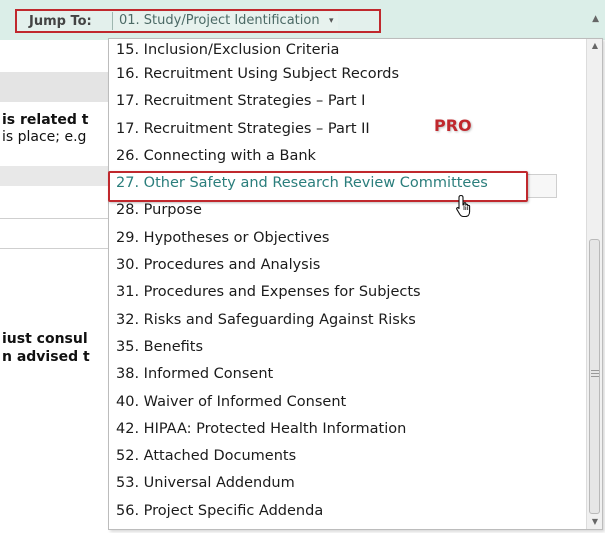 The image size is (605, 533). I want to click on dropdown-option: 56. Project Specific Addenda, so click(348, 511).